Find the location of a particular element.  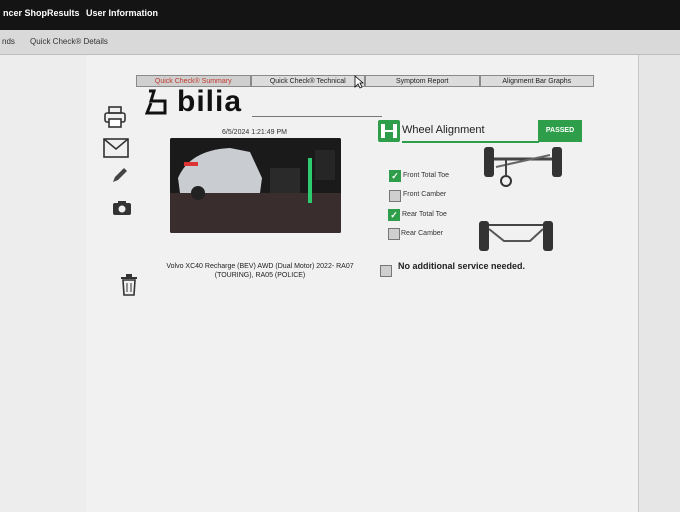

top-menu-bar: ncer ShopResults User Information is located at coordinates (340, 15).